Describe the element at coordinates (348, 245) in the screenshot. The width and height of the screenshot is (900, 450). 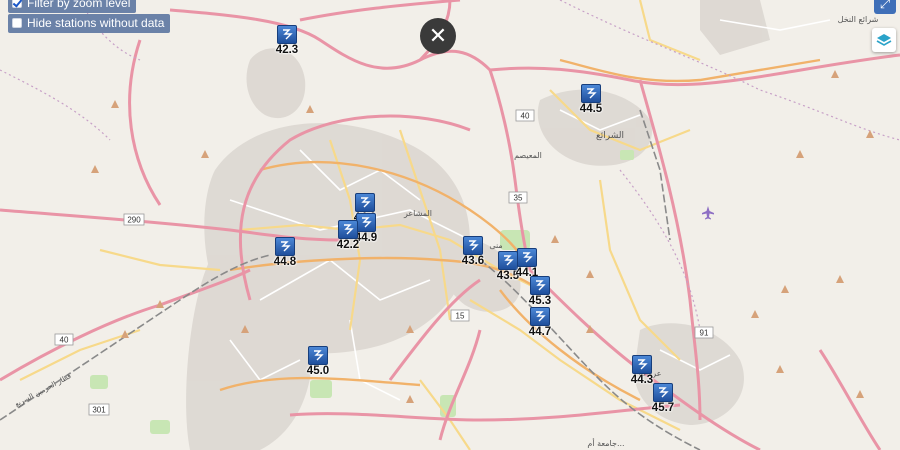
I see `station-value: 42.2` at that location.